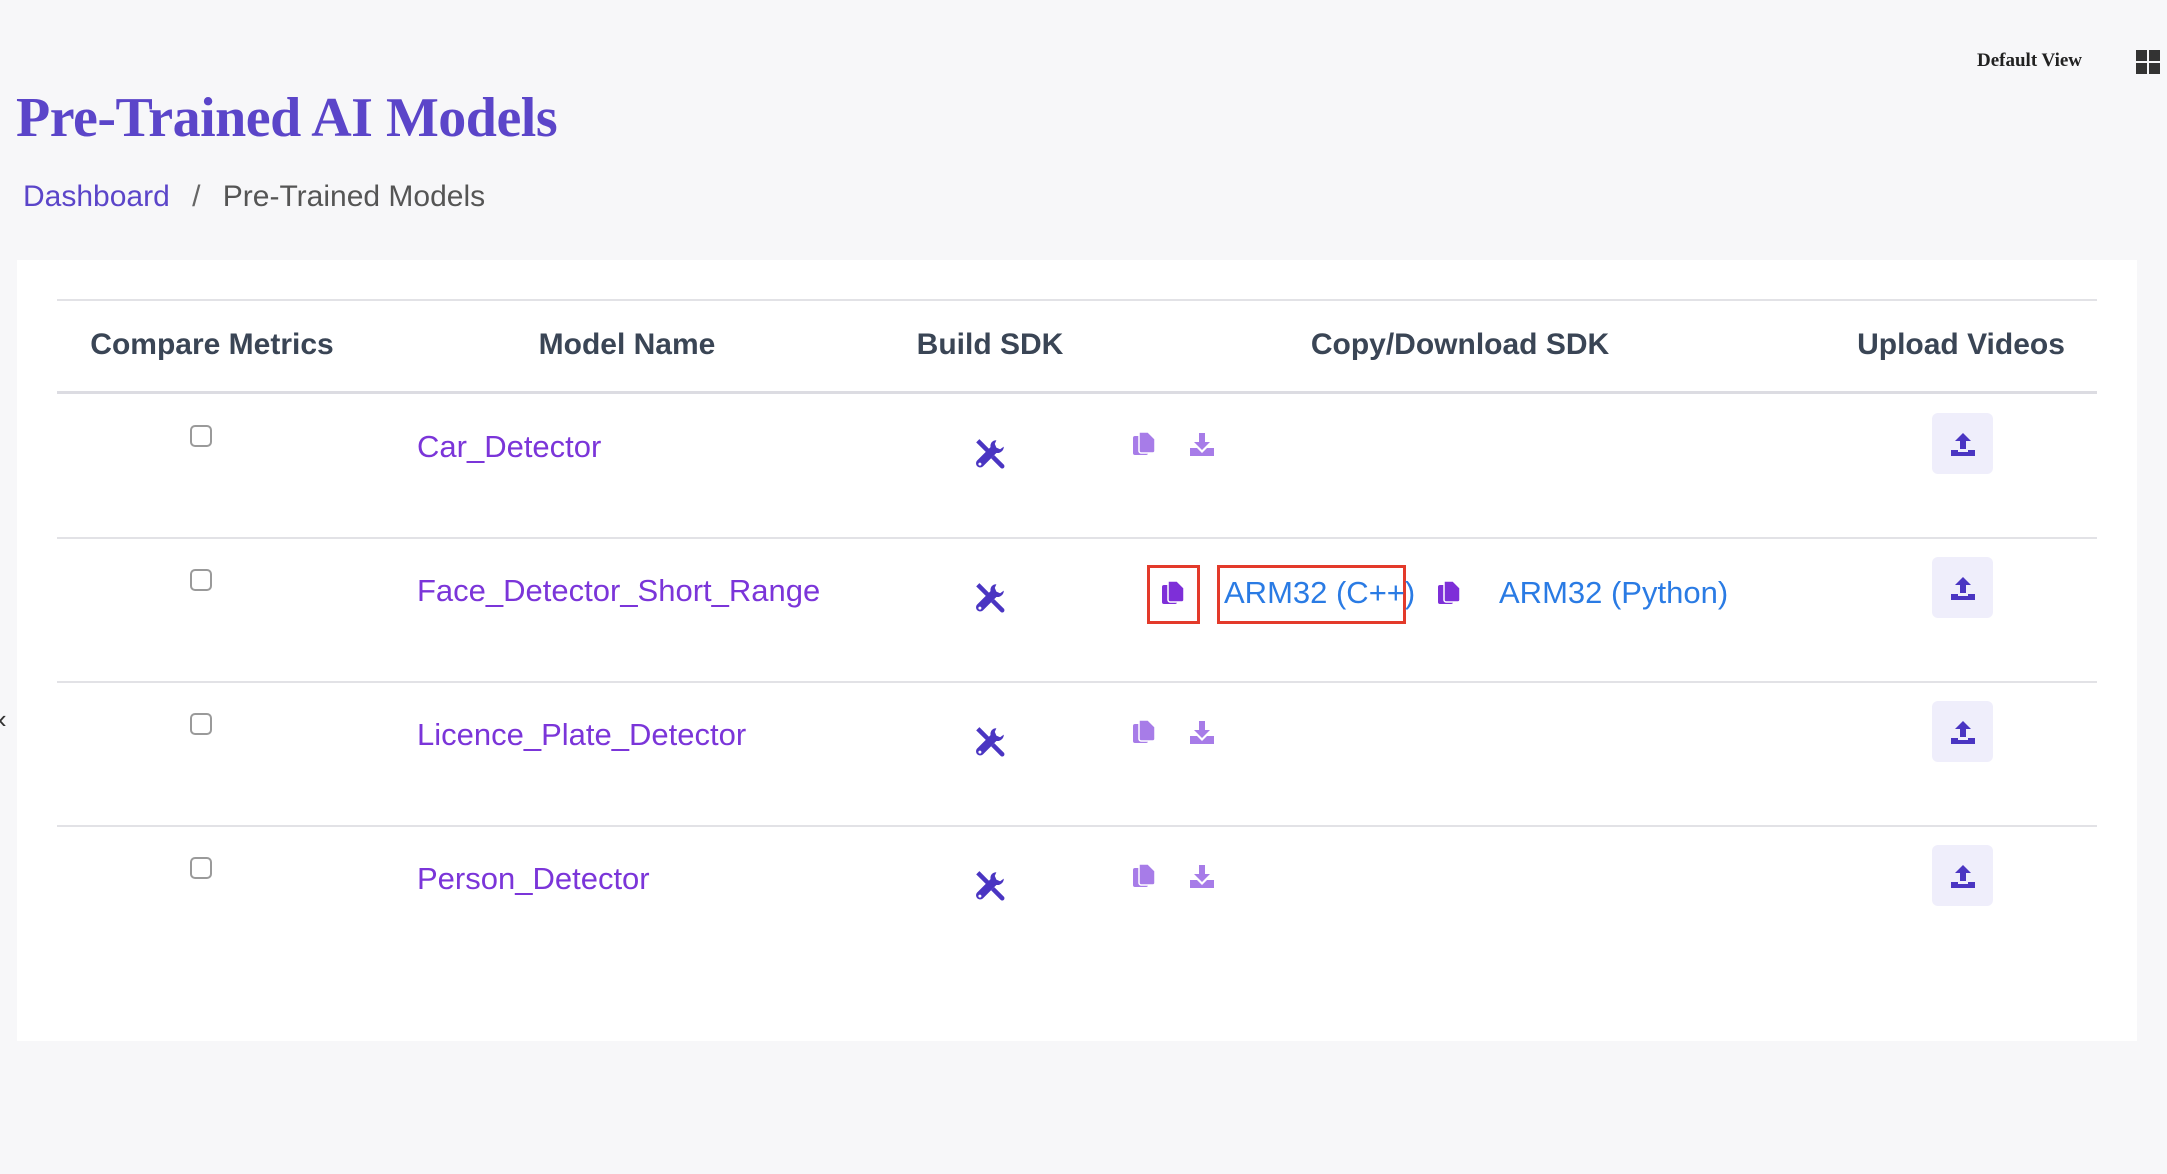  I want to click on grid-icon, so click(2148, 62).